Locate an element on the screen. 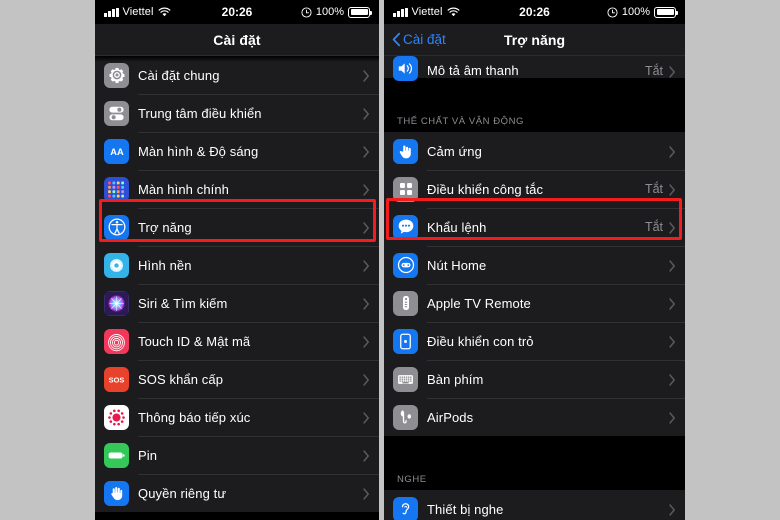 The image size is (780, 520). list-item-label: Cảm ứng is located at coordinates (454, 151).